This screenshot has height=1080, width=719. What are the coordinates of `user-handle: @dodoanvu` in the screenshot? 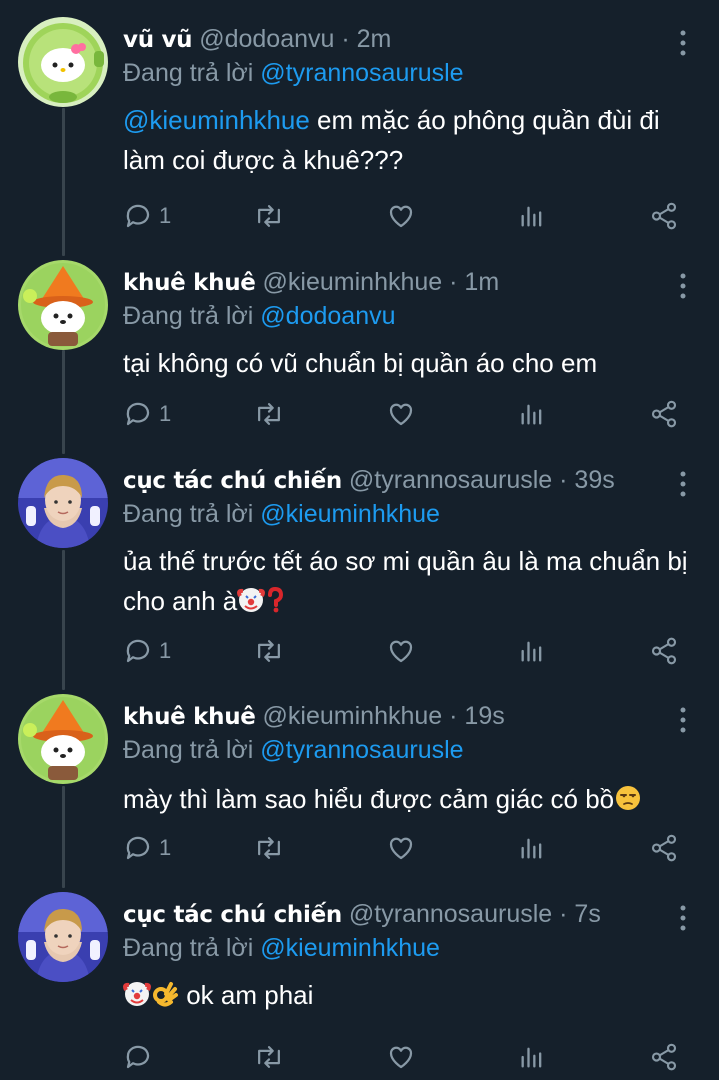 It's located at (266, 39).